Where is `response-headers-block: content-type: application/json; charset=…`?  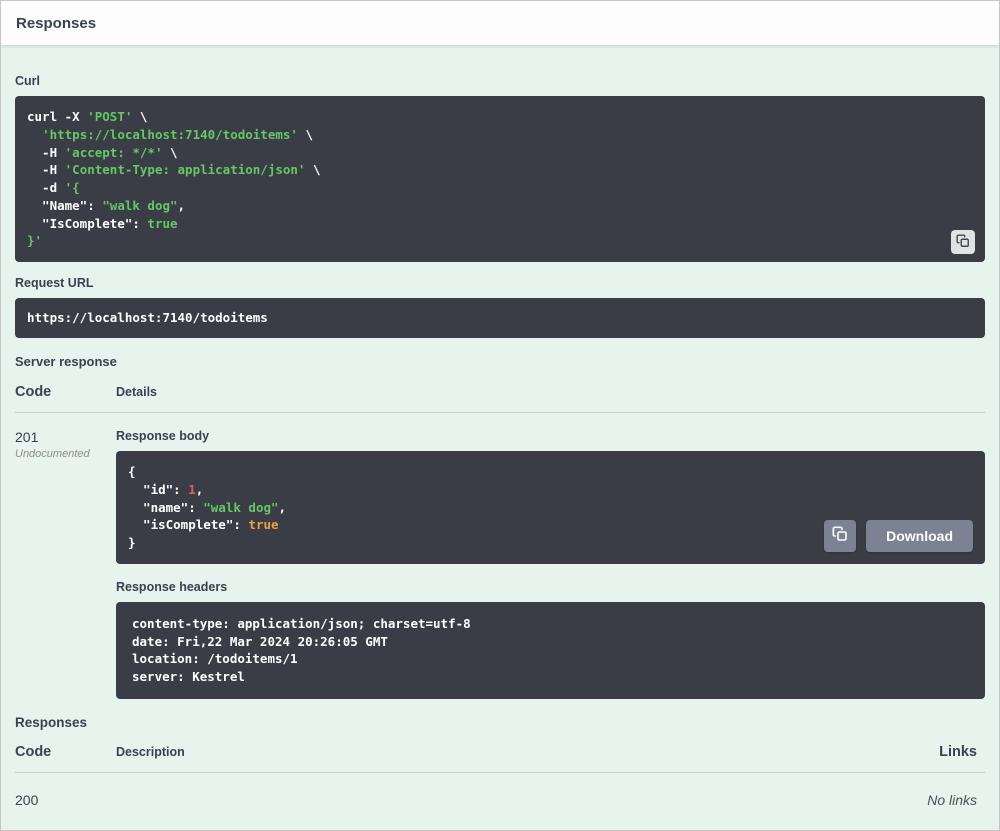
response-headers-block: content-type: application/json; charset=… is located at coordinates (550, 650).